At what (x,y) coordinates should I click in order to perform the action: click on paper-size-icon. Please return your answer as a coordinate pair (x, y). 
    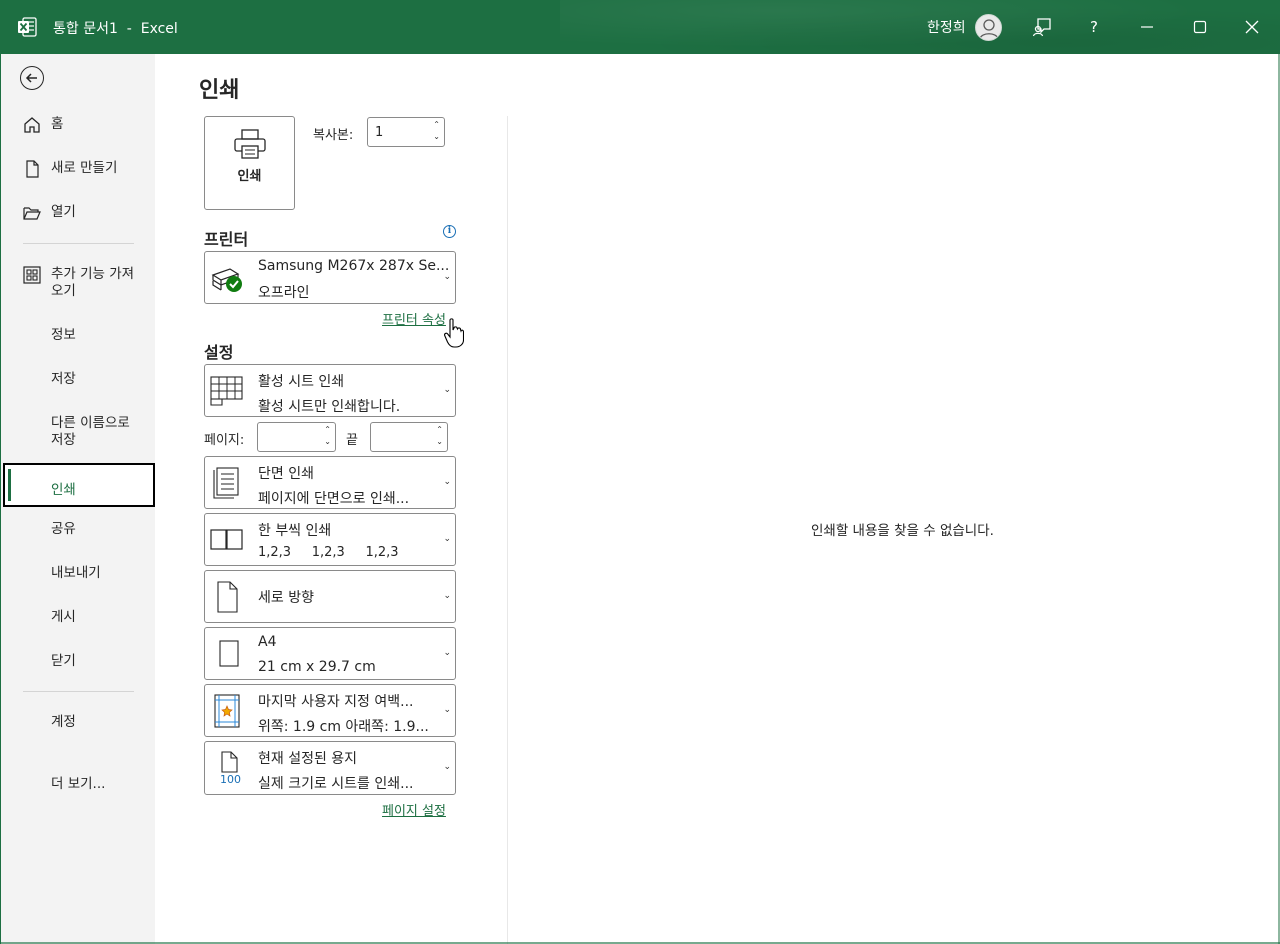
    Looking at the image, I should click on (229, 653).